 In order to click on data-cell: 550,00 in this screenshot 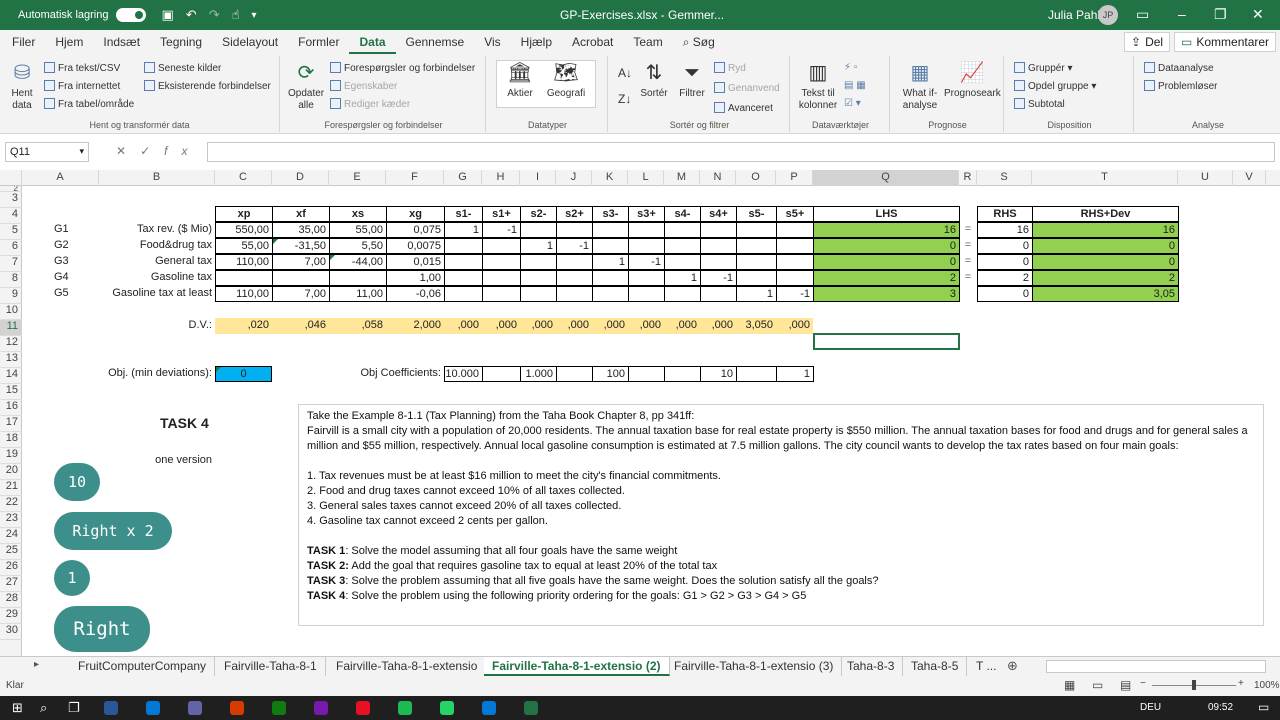, I will do `click(244, 230)`.